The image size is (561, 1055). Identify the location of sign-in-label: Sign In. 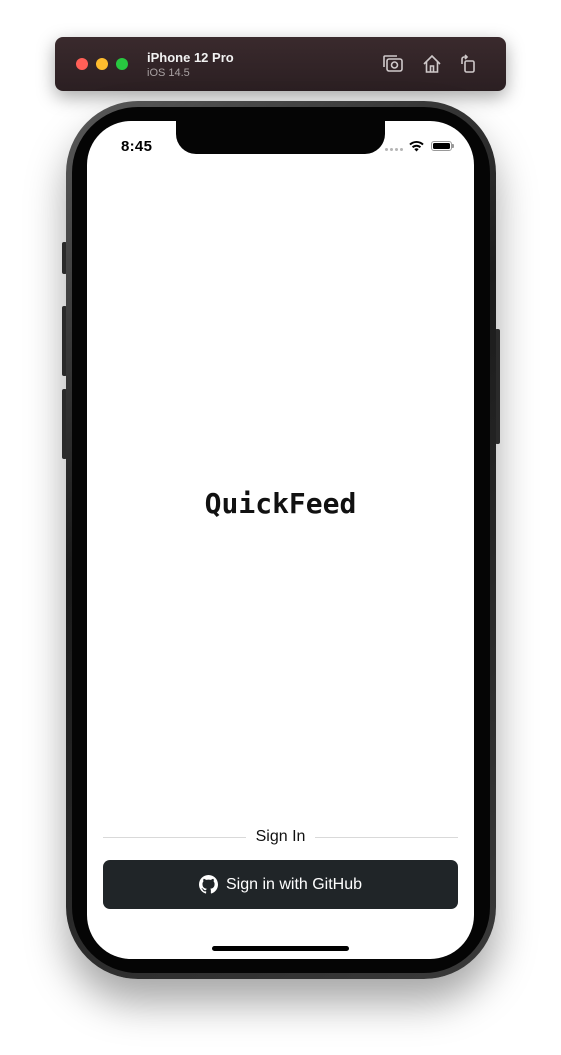
(280, 836).